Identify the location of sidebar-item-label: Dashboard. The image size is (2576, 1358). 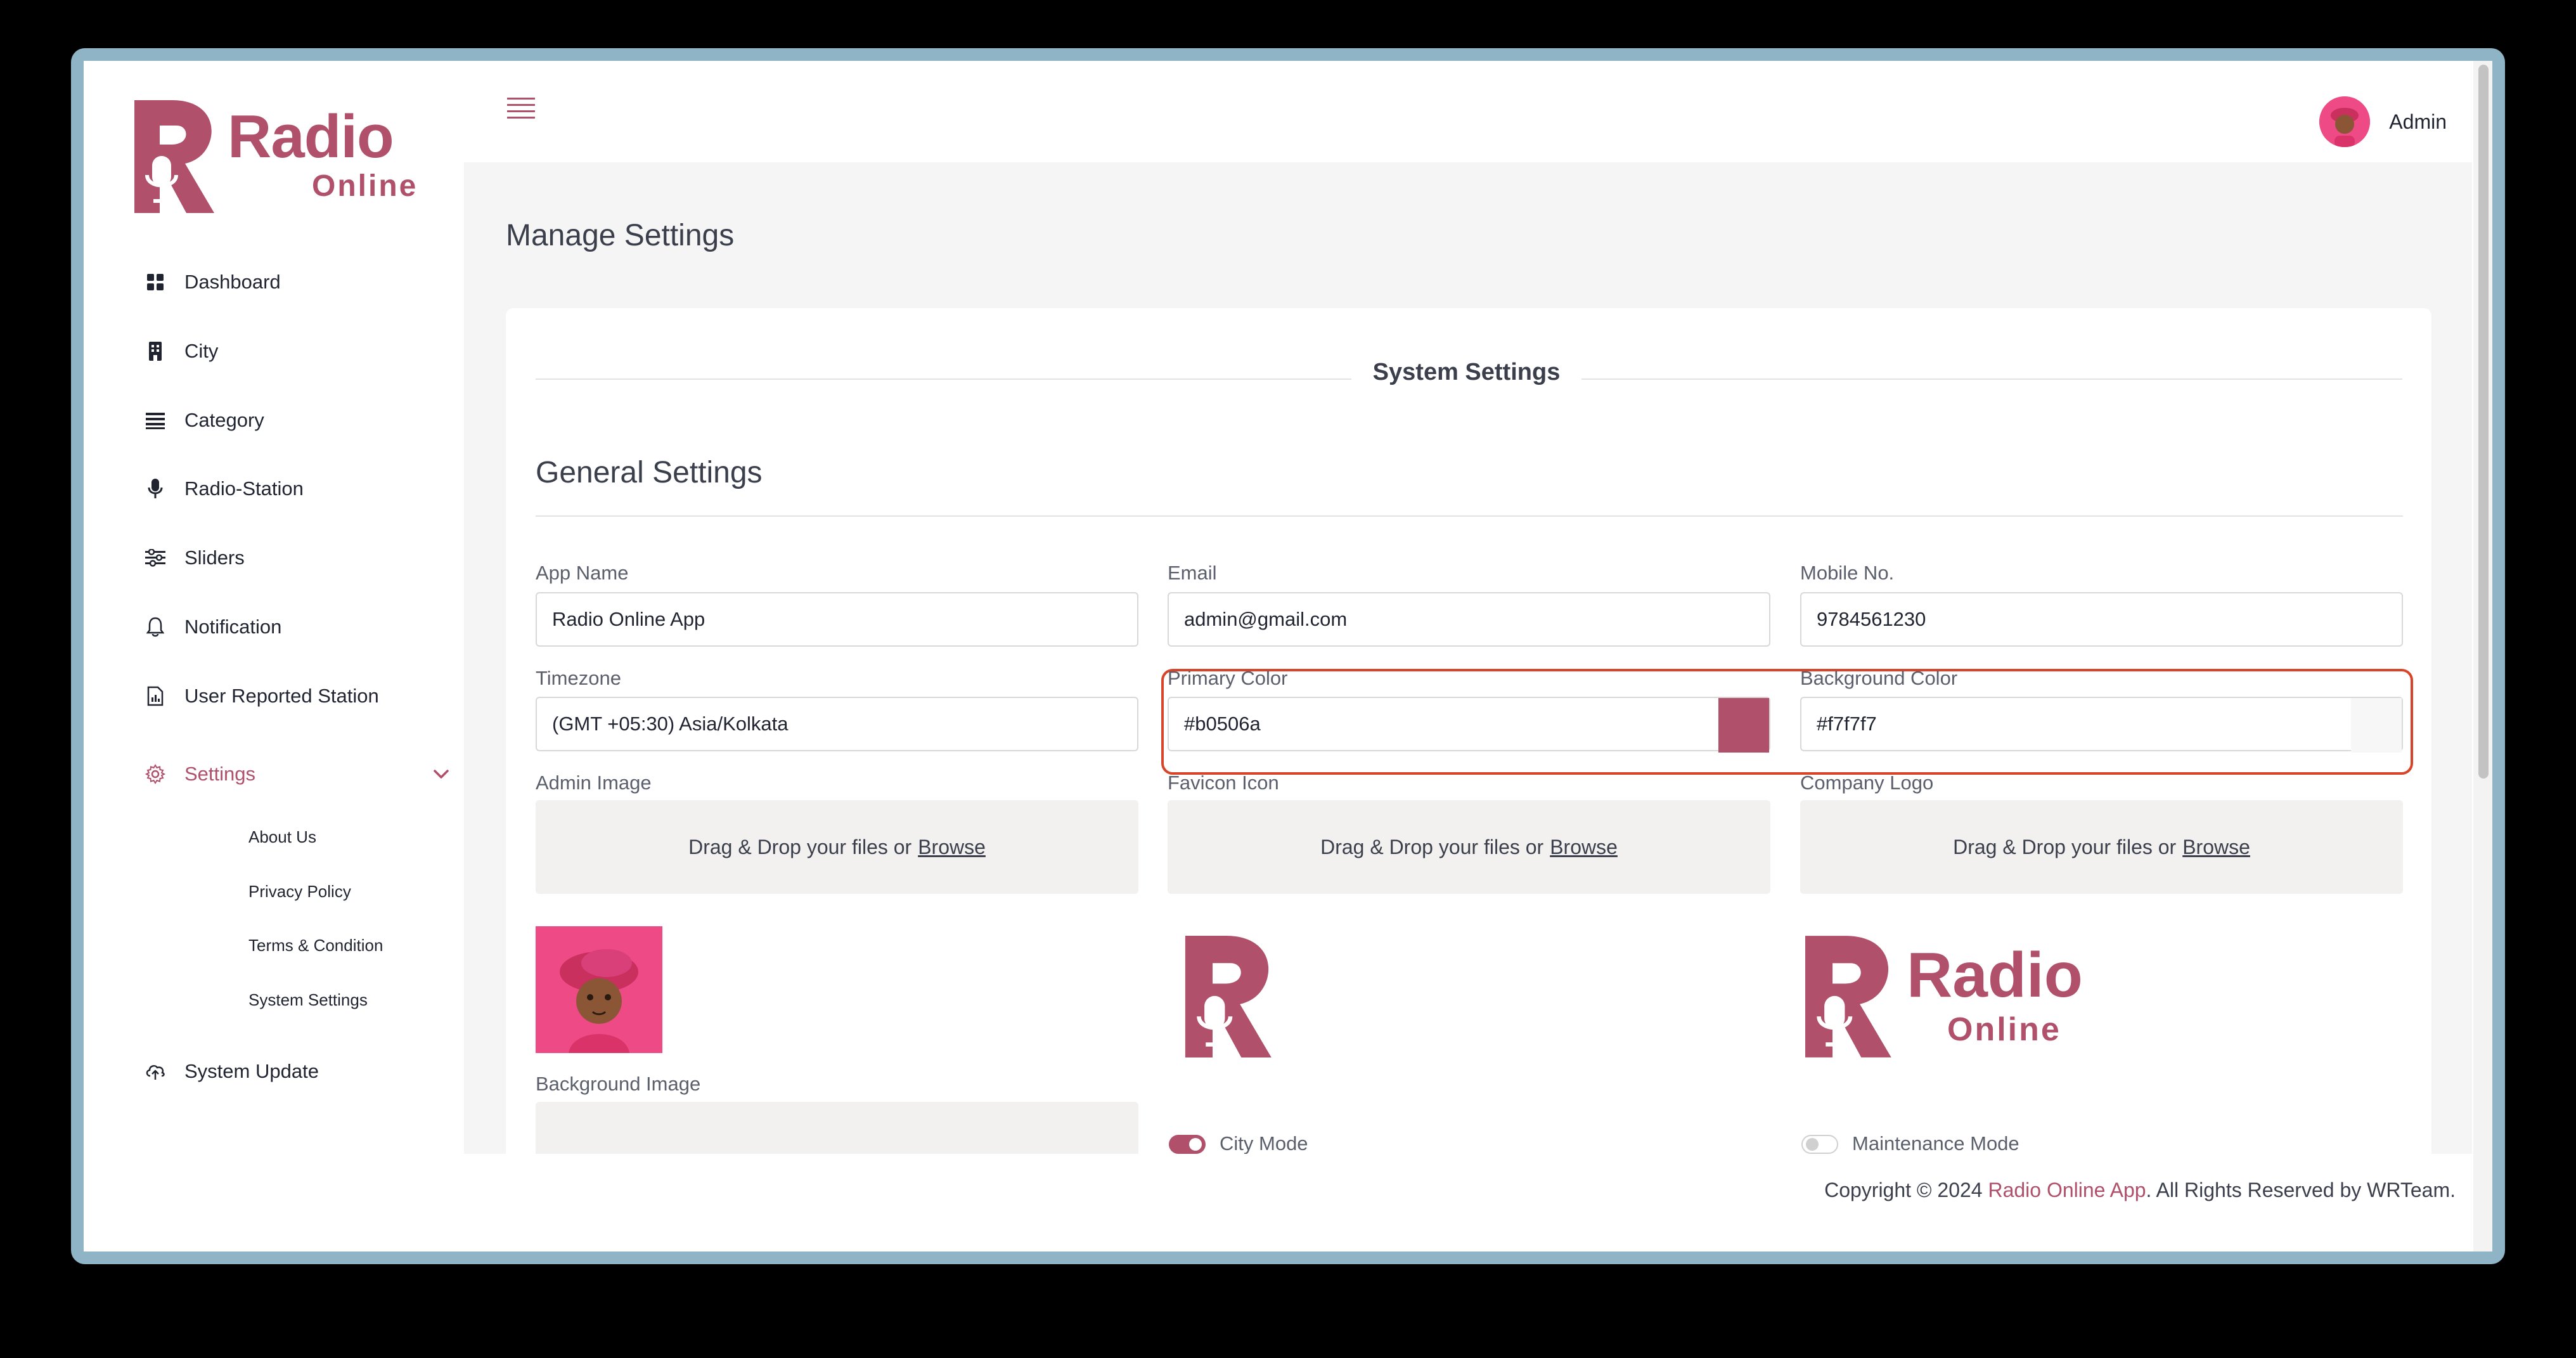
(232, 282).